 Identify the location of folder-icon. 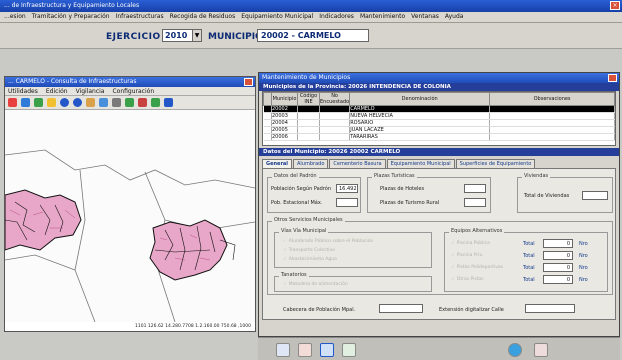
(90, 102).